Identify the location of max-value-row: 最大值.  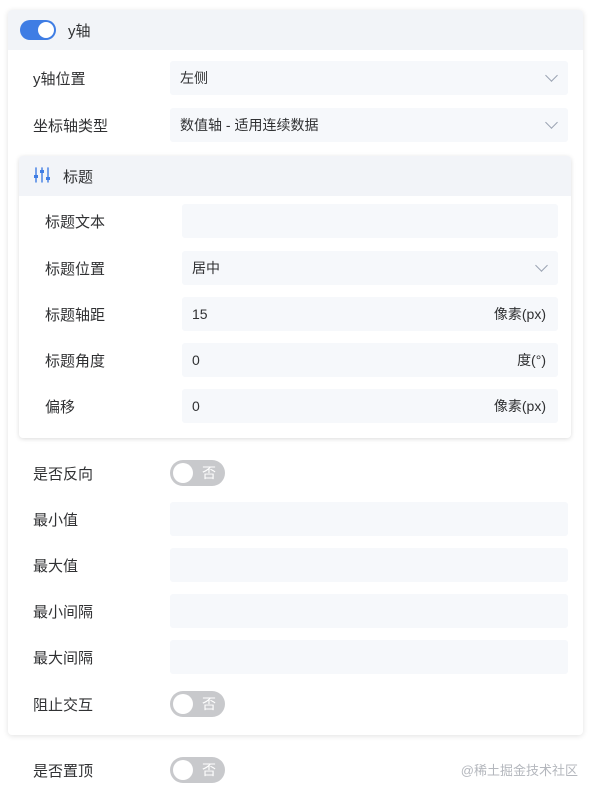
(300, 565).